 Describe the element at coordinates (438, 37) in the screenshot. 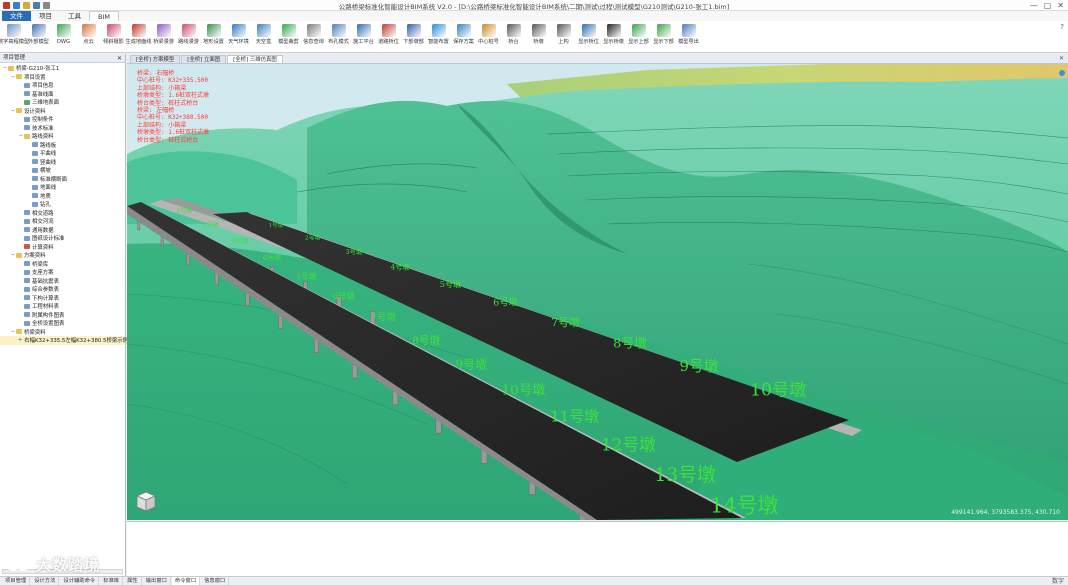

I see `ribbon-button: 智能布置` at that location.